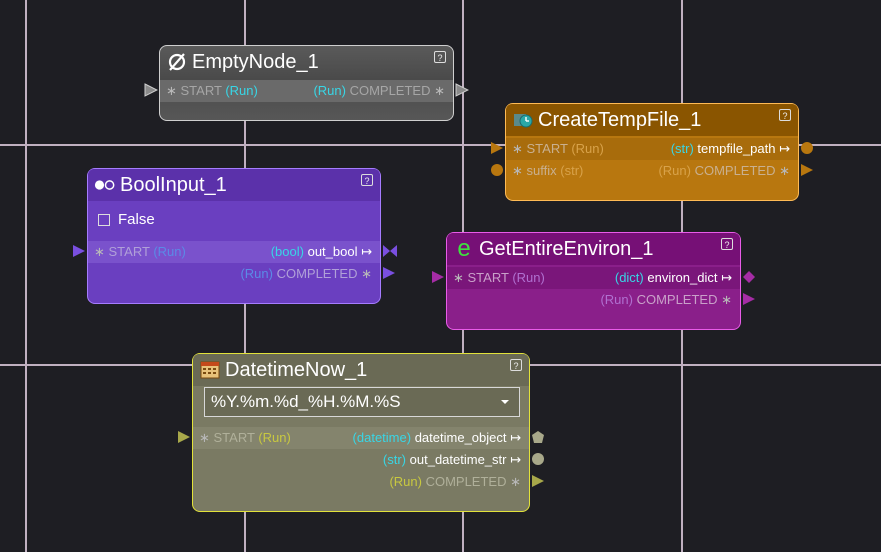  I want to click on format-select: %Y.%m.%d_%H.%M.%S, so click(362, 402).